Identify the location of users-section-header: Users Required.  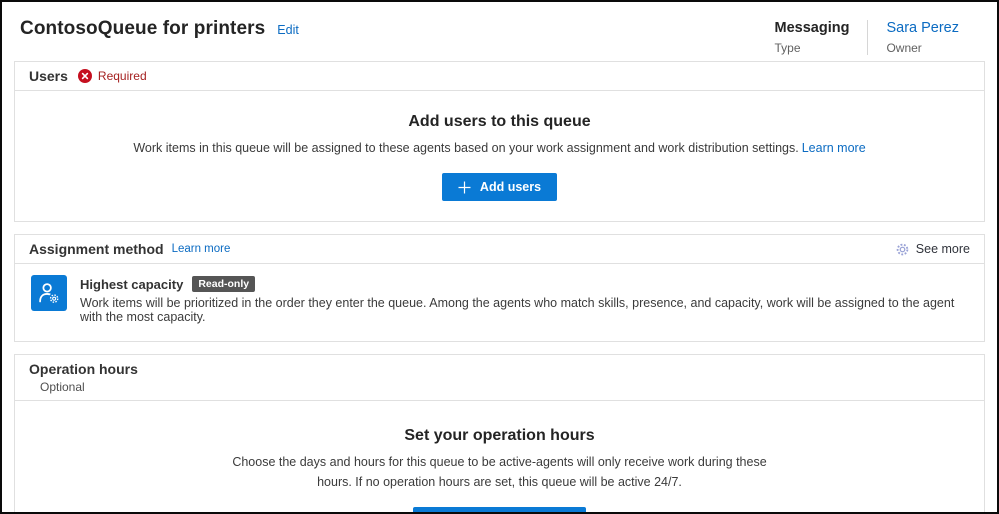
(499, 76).